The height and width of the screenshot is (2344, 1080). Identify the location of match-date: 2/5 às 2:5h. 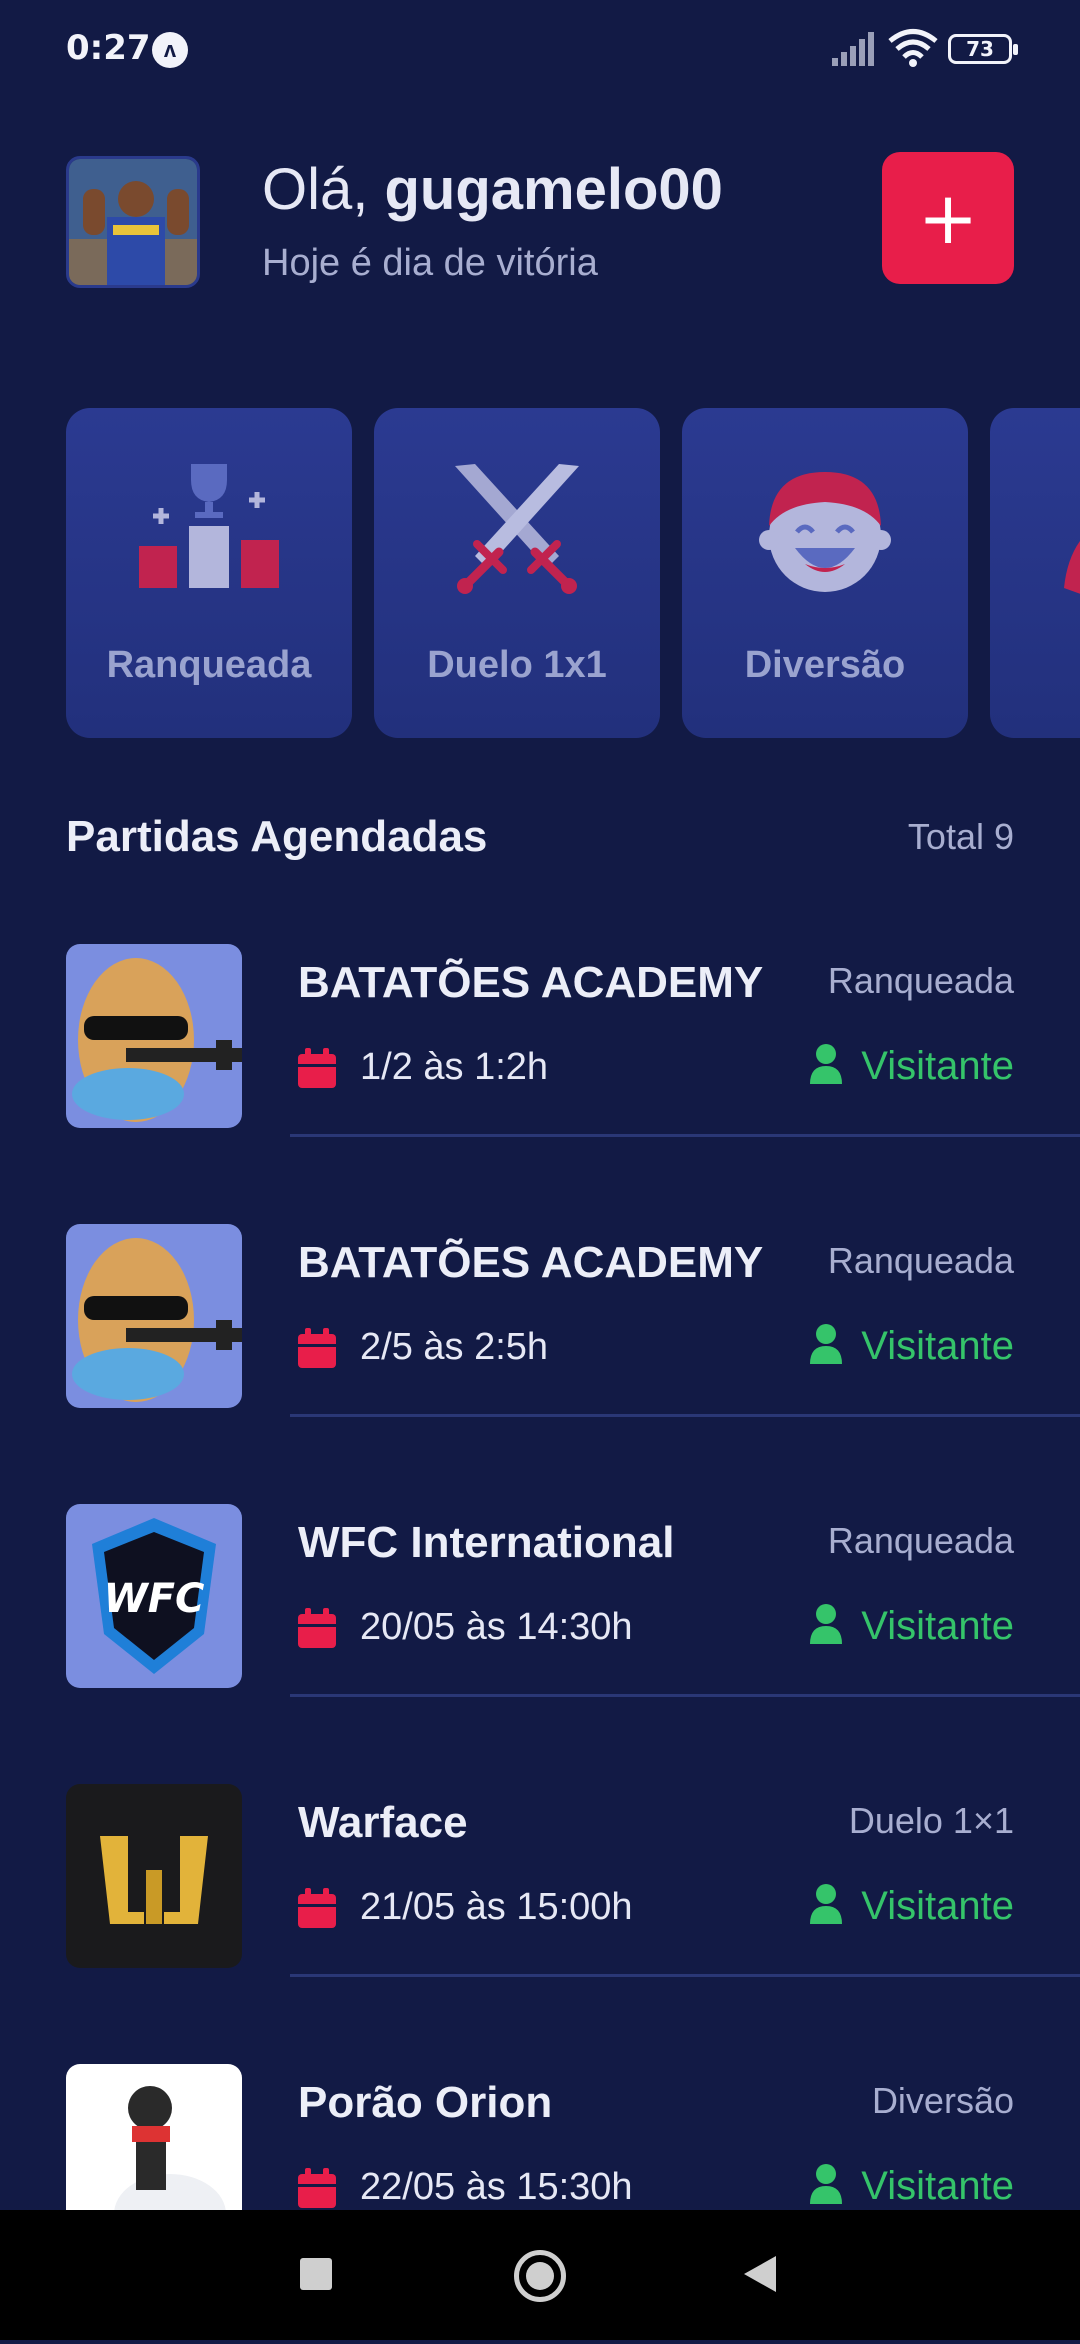
(454, 1347).